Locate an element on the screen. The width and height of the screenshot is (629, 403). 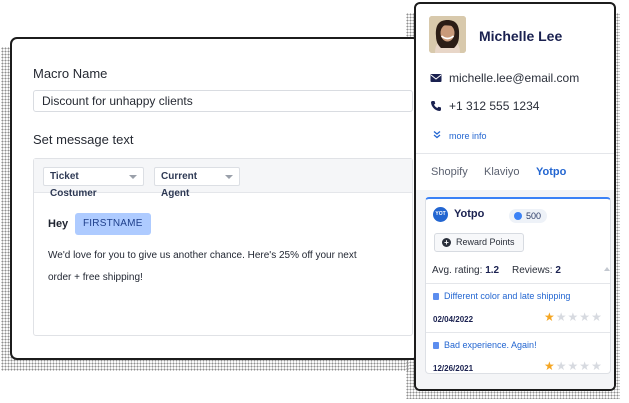
mail-icon is located at coordinates (436, 78).